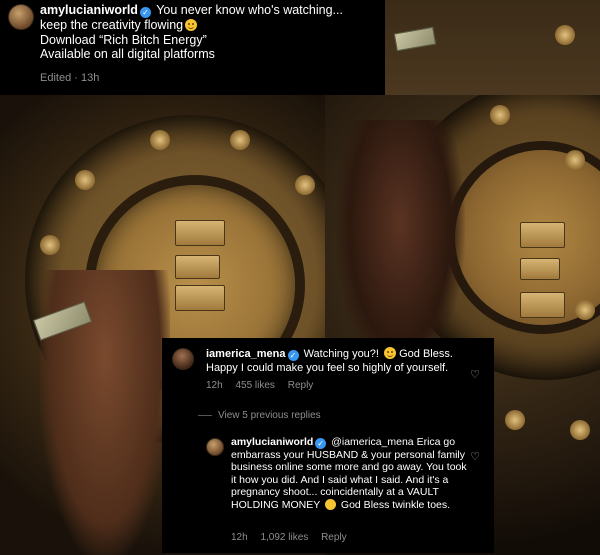 Image resolution: width=600 pixels, height=555 pixels. I want to click on comment-likes: 1,092 likes, so click(284, 537).